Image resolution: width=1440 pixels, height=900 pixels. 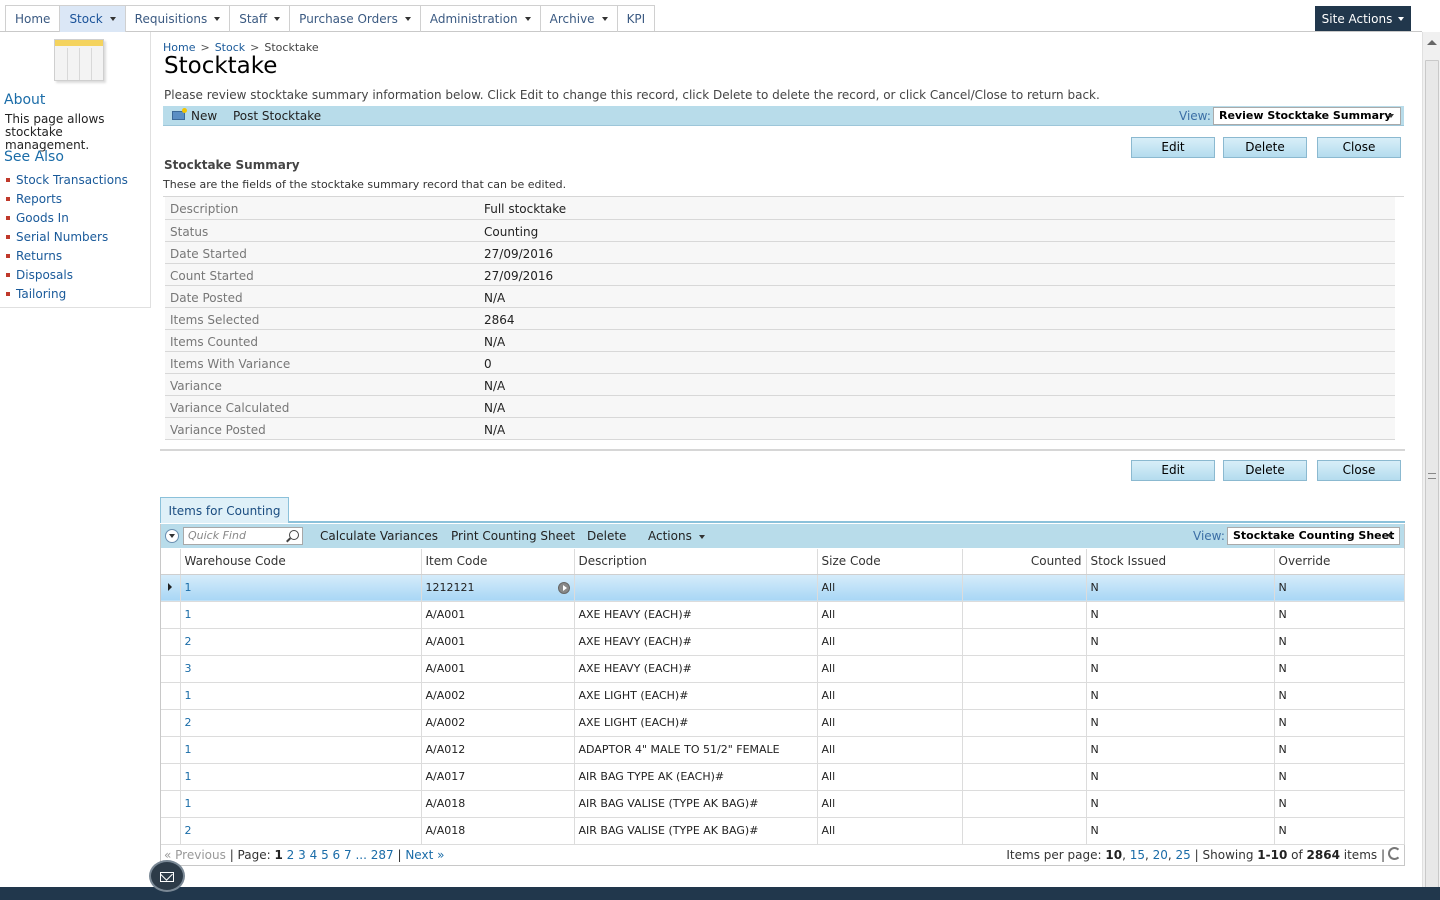 I want to click on per-page-option-15: 15, so click(x=1137, y=855).